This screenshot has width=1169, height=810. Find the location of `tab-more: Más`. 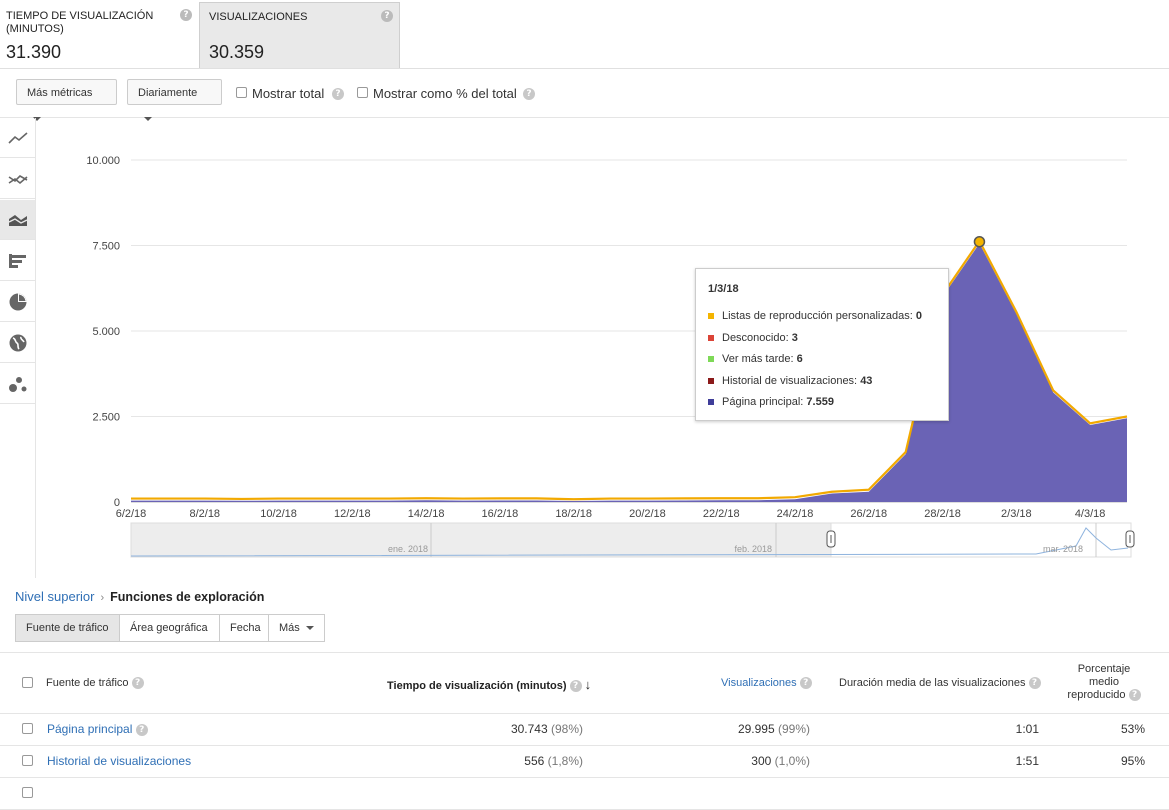

tab-more: Más is located at coordinates (296, 628).